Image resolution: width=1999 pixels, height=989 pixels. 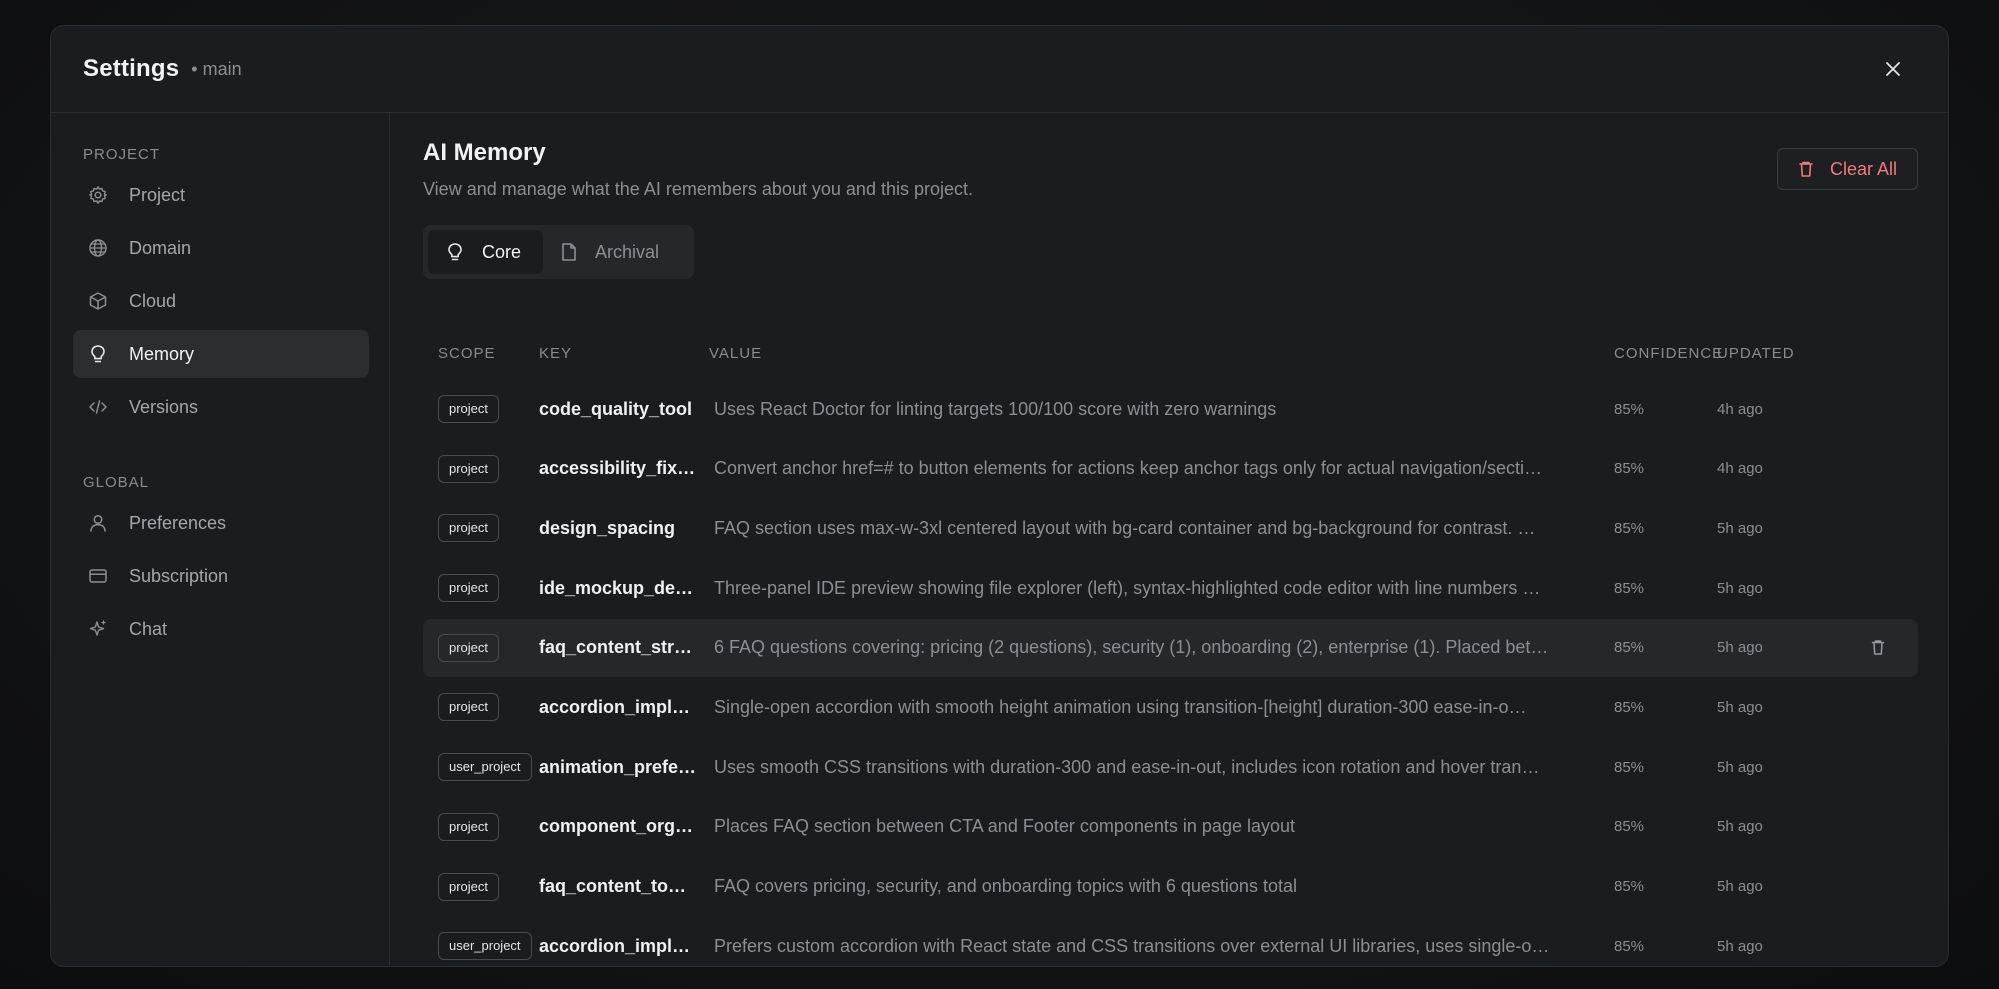 I want to click on sidebar-item-subscription: Subscription, so click(x=221, y=576).